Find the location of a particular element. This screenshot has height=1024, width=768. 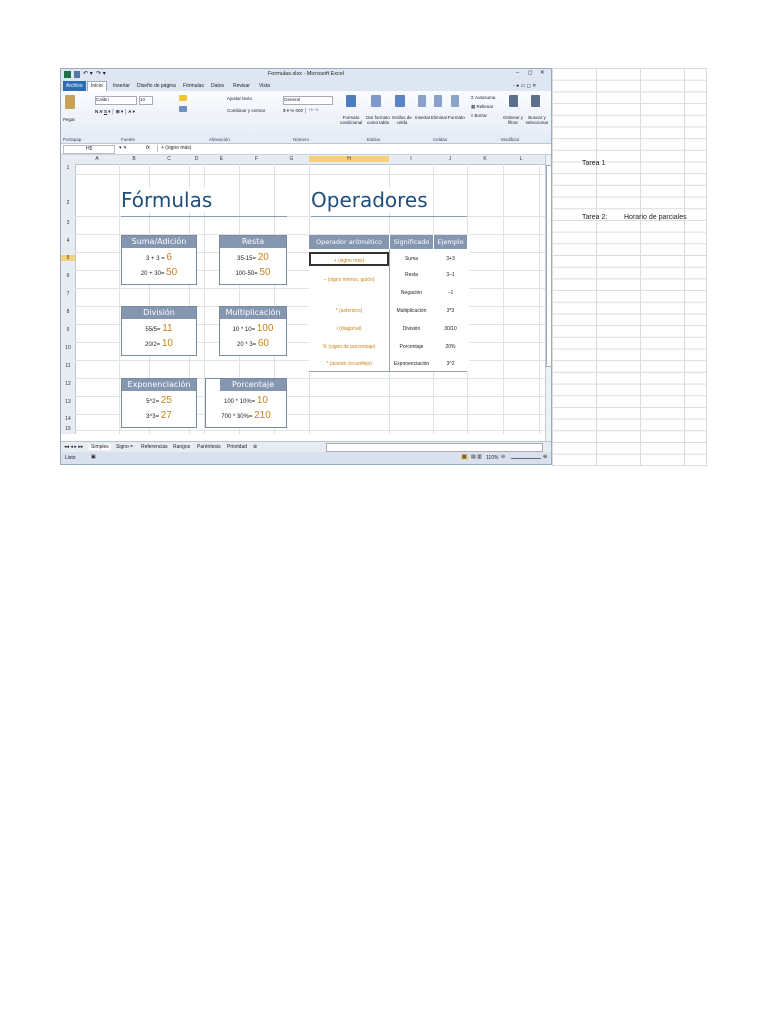

row-header: 8 is located at coordinates (68, 312).